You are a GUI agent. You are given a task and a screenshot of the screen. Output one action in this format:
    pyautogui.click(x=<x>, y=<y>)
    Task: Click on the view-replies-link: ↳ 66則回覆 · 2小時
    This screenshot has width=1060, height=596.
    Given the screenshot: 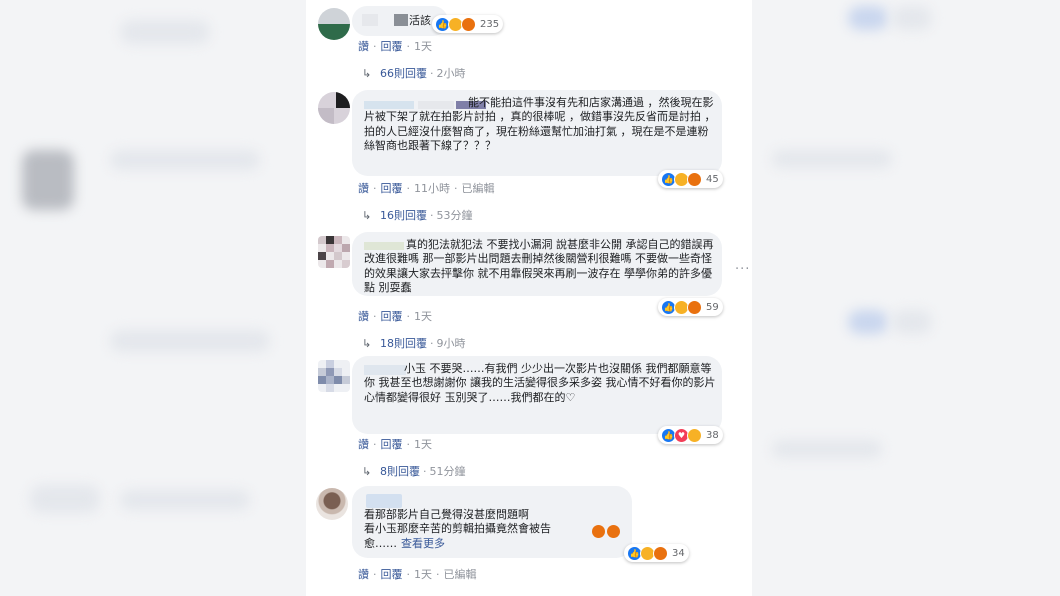 What is the action you would take?
    pyautogui.click(x=414, y=73)
    